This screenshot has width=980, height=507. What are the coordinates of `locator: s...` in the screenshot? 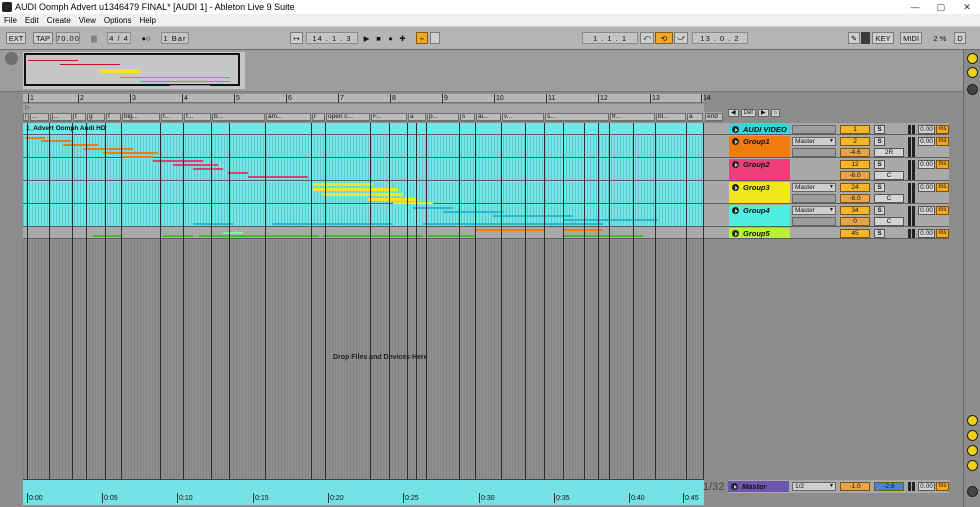 It's located at (577, 117).